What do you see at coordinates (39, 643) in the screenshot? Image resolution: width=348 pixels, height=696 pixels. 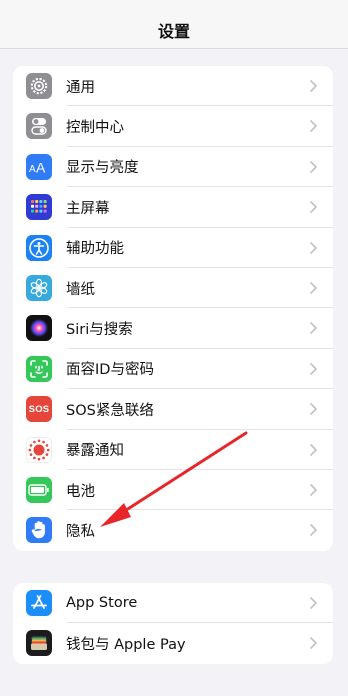 I see `wallet-icon` at bounding box center [39, 643].